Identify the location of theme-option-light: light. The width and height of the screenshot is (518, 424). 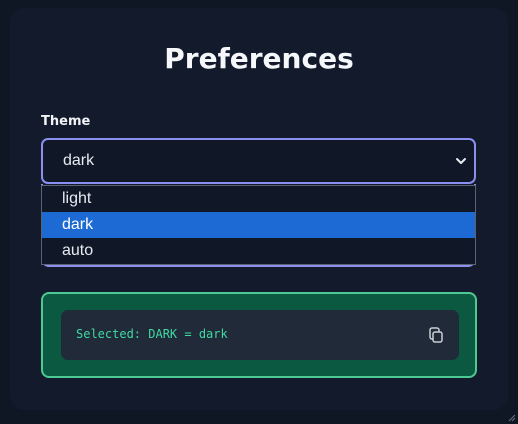
(258, 199).